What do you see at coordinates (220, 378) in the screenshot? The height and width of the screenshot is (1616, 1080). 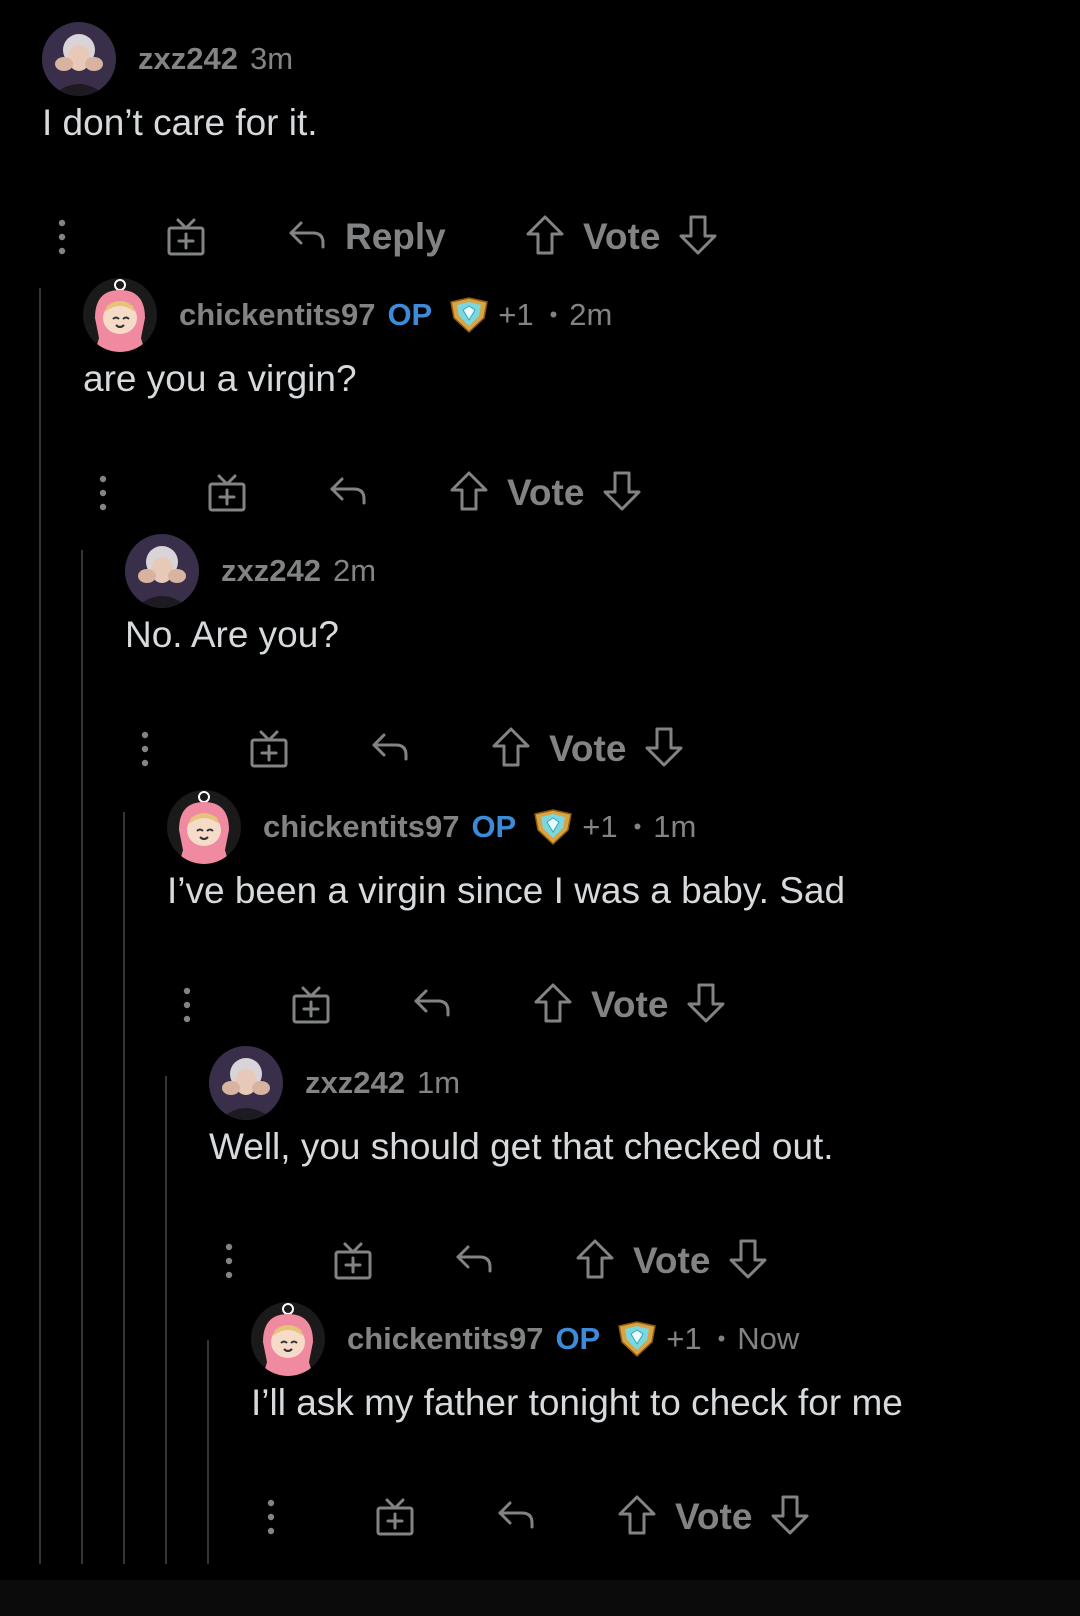 I see `comment-text: are you a virgin?` at bounding box center [220, 378].